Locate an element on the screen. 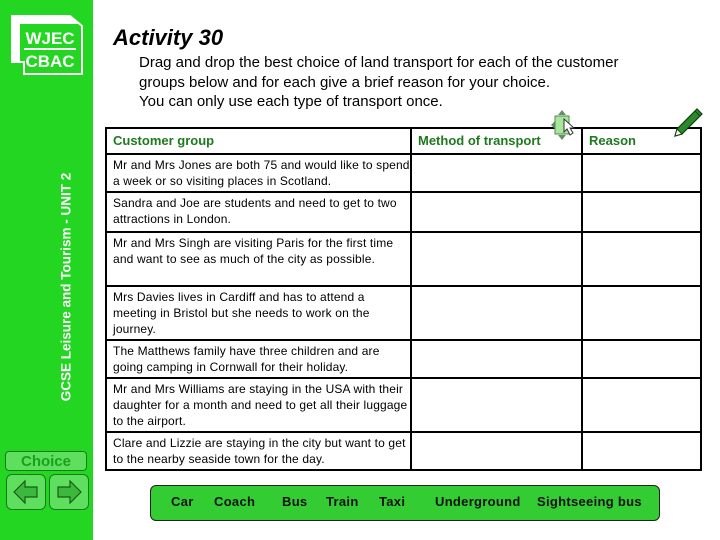 The width and height of the screenshot is (720, 540). transport-option-taxi: Taxi is located at coordinates (392, 501).